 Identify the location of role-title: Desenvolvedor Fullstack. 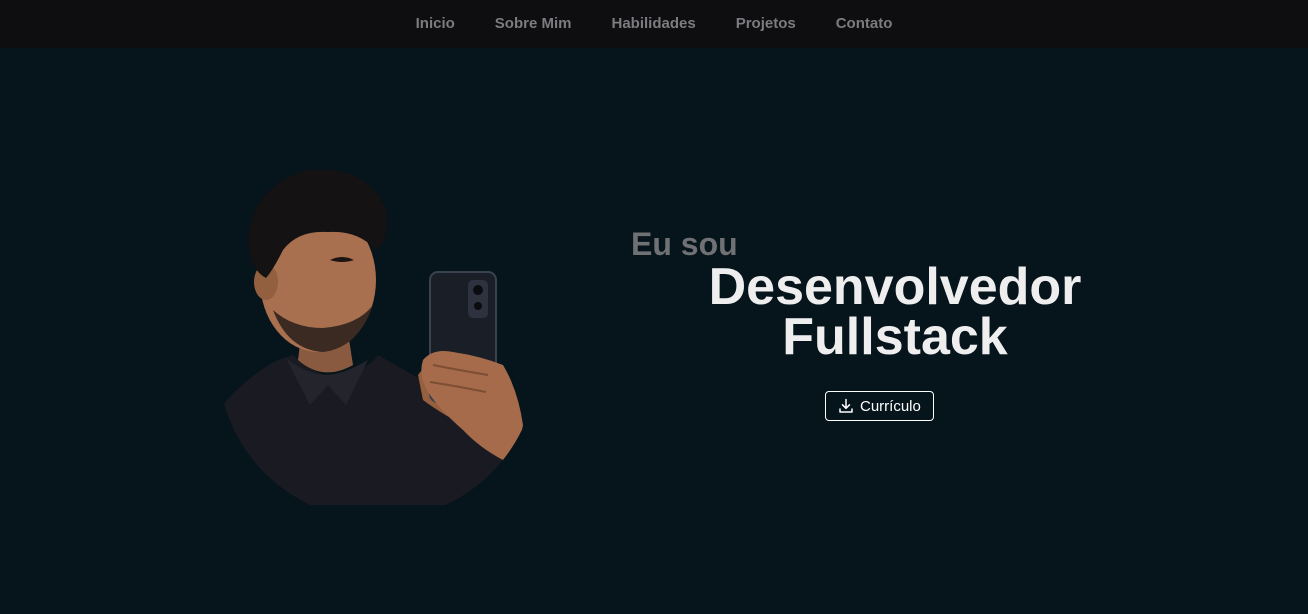
(895, 312).